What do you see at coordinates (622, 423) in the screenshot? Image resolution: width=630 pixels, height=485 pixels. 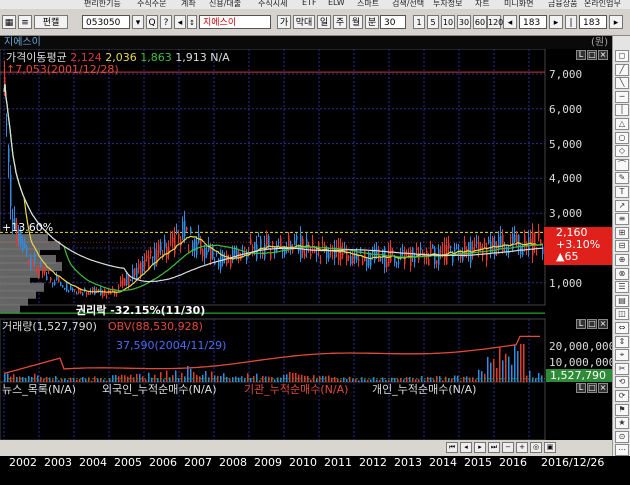 I see `star-tool-icon: ★` at bounding box center [622, 423].